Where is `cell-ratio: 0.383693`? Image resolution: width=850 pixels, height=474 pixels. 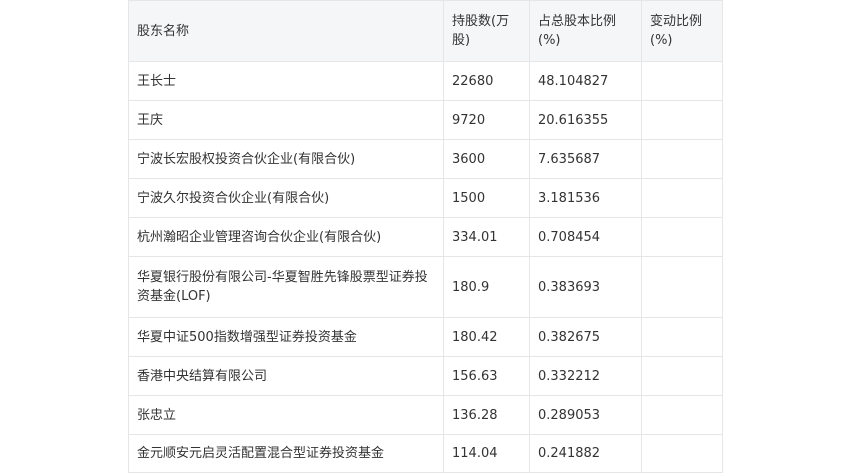
cell-ratio: 0.383693 is located at coordinates (585, 287).